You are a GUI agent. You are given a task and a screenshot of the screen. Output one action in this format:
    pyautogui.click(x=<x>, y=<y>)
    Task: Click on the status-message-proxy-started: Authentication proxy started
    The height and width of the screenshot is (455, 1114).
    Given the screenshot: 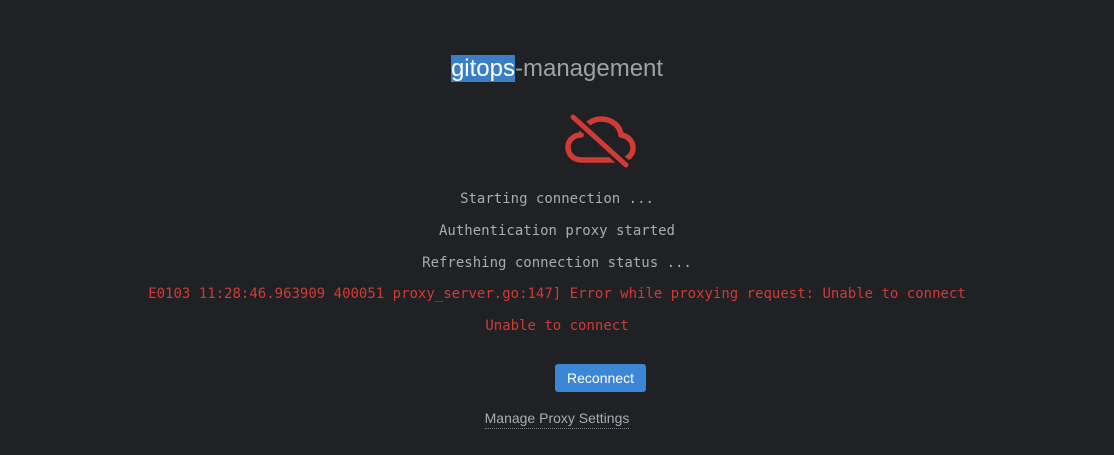 What is the action you would take?
    pyautogui.click(x=556, y=231)
    